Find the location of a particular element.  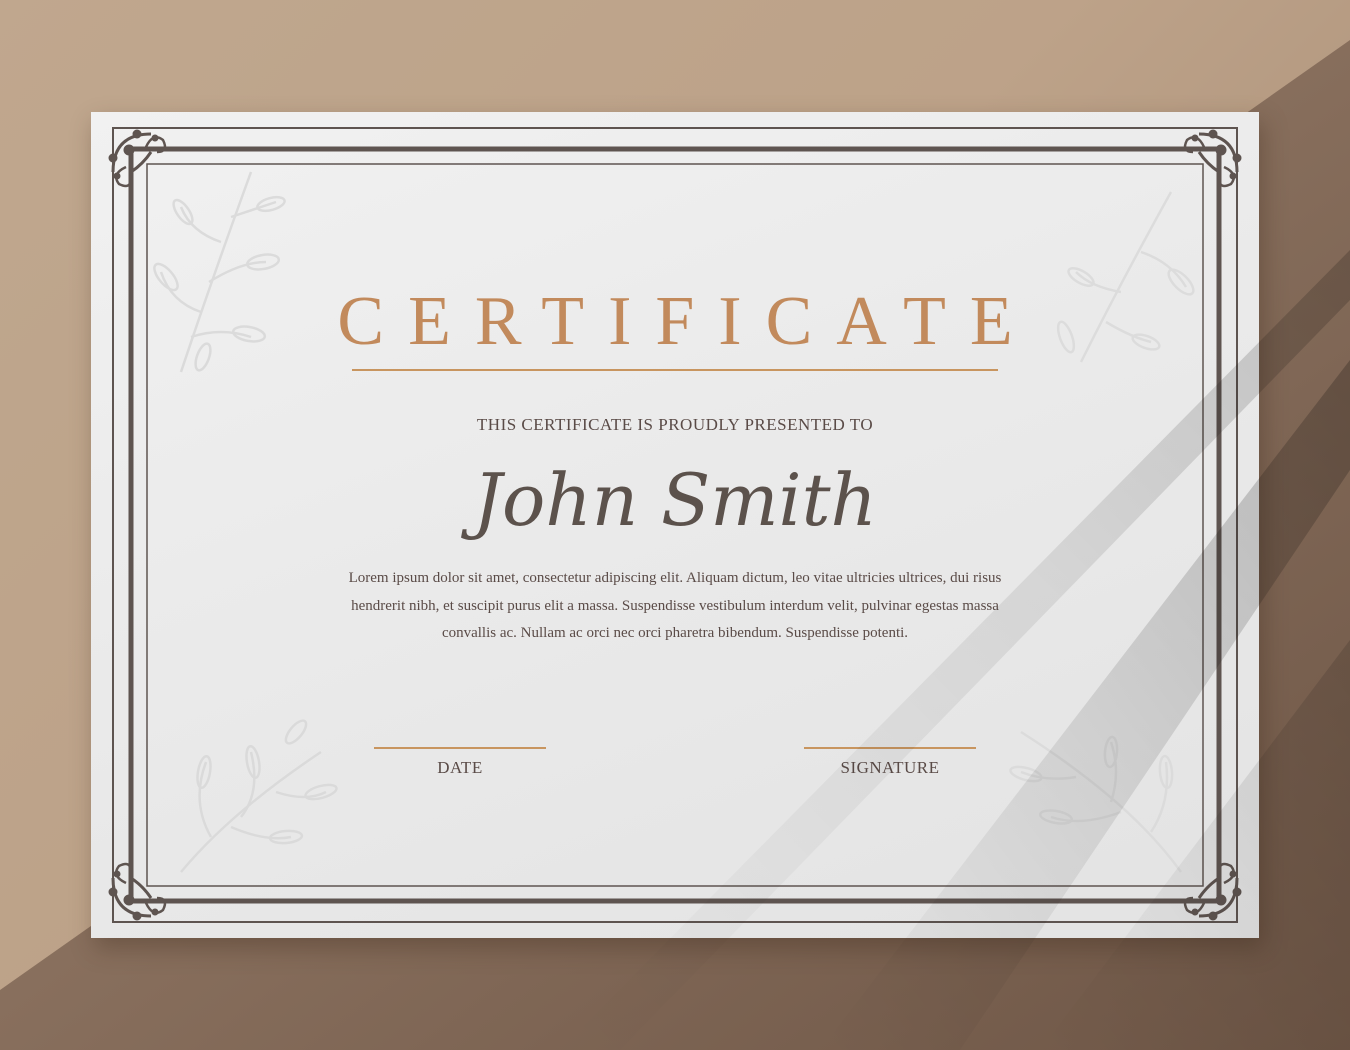

date-label: DATE is located at coordinates (460, 767).